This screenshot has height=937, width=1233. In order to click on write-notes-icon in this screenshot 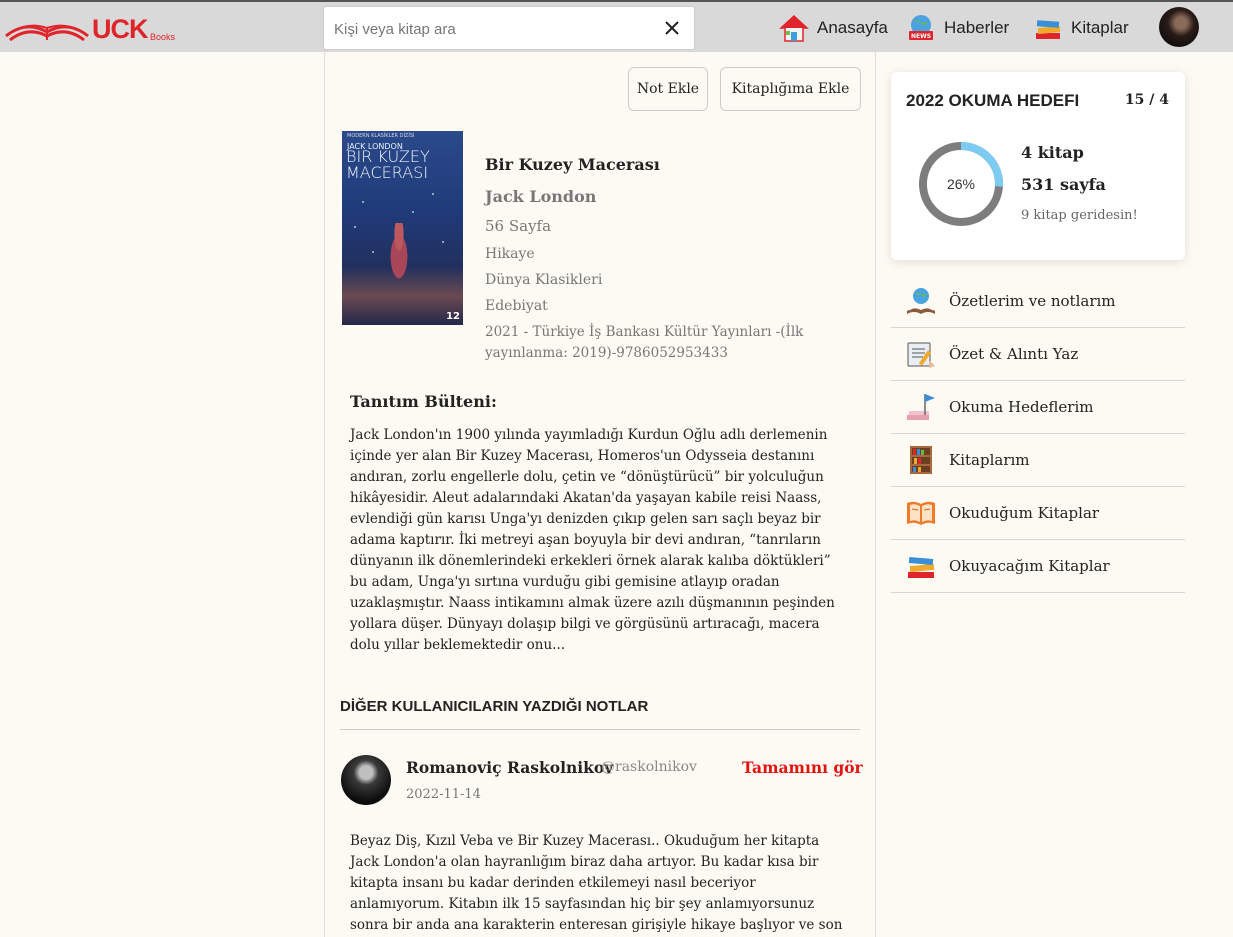, I will do `click(921, 355)`.